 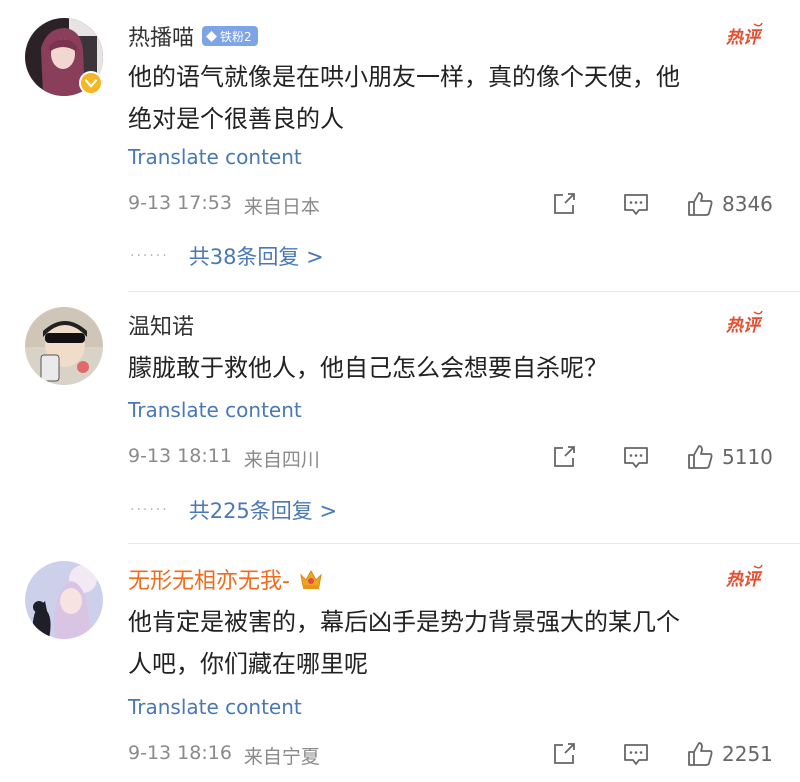 I want to click on comment-time: 9-13 18:16, so click(x=180, y=753).